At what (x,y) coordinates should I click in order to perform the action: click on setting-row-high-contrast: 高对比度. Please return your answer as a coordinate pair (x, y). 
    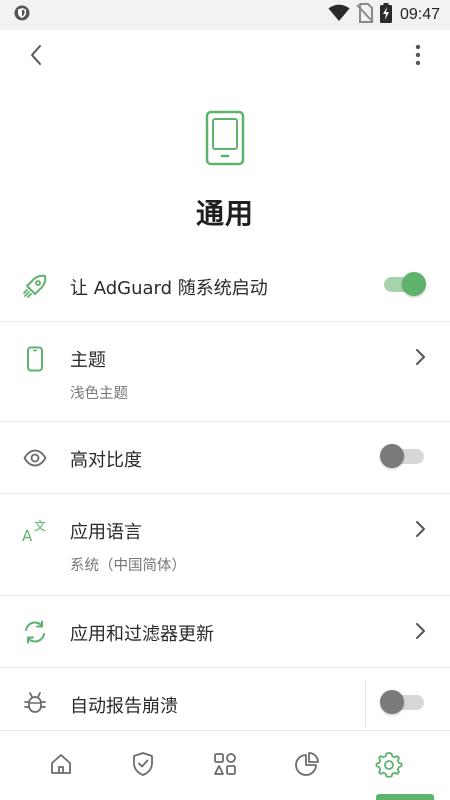
    Looking at the image, I should click on (225, 458).